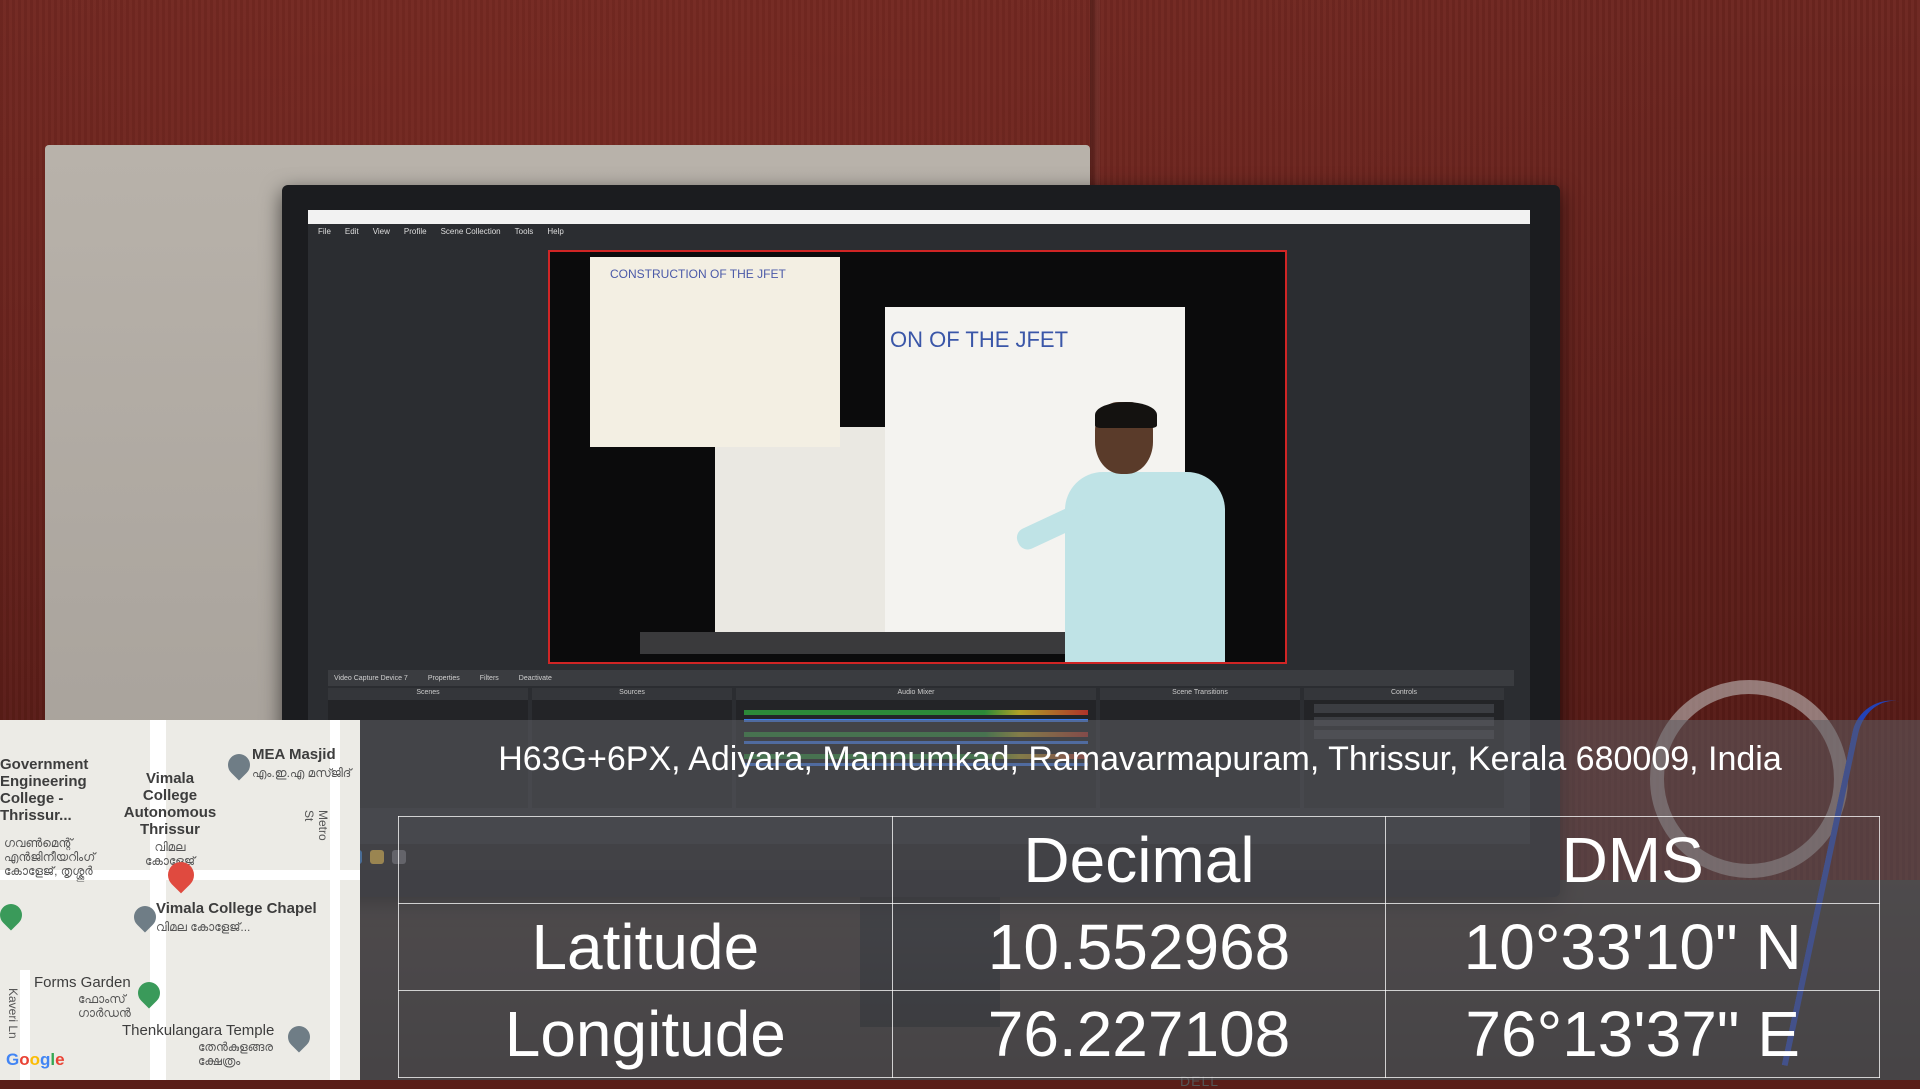 The image size is (1920, 1089). I want to click on menu-profile: Profile, so click(415, 232).